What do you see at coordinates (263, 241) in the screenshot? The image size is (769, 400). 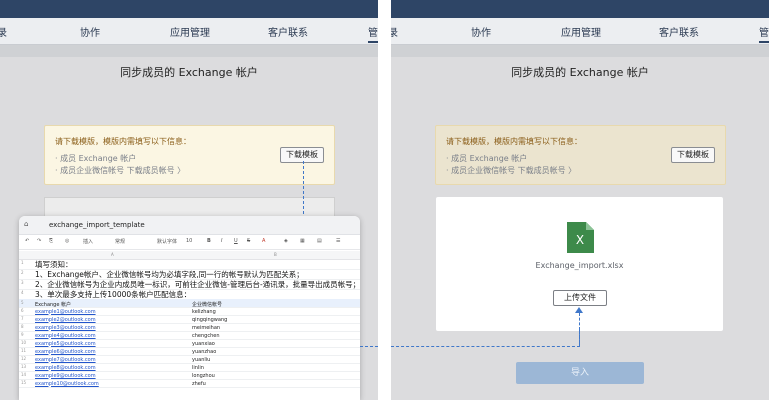 I see `font-color-button: A` at bounding box center [263, 241].